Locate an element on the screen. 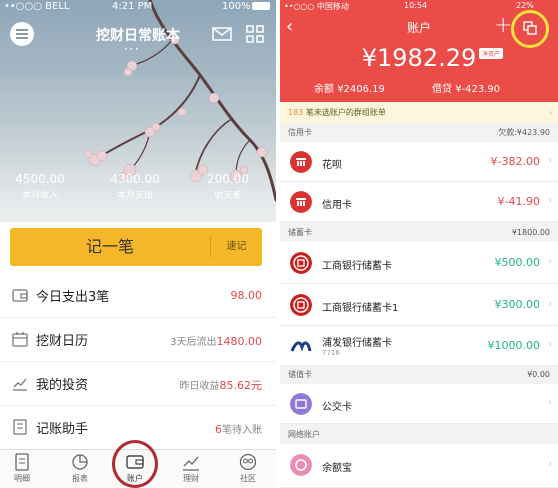 This screenshot has width=558, height=488. stat-balance-value: 200.00 is located at coordinates (228, 179).